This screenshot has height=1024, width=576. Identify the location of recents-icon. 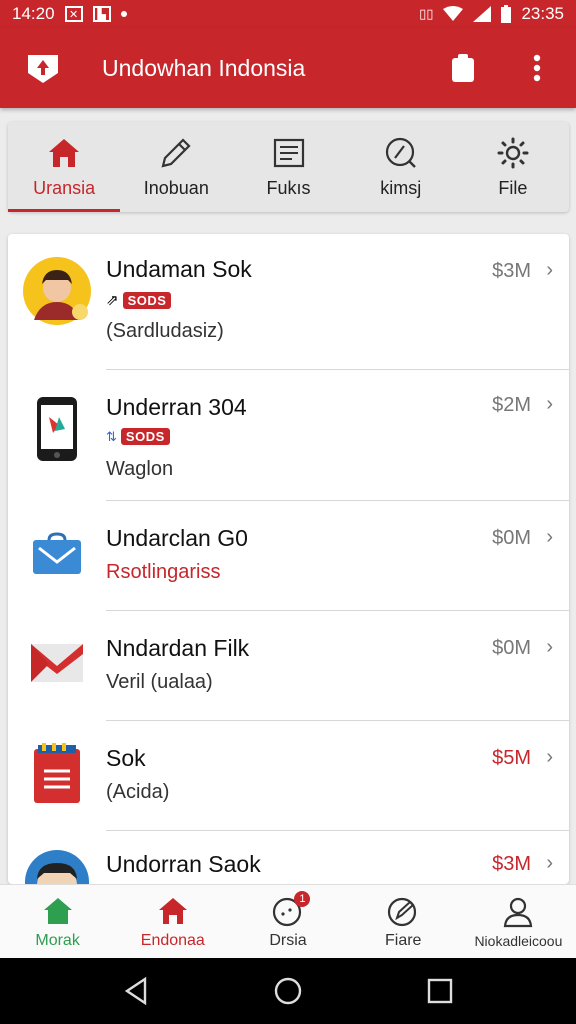
(440, 991).